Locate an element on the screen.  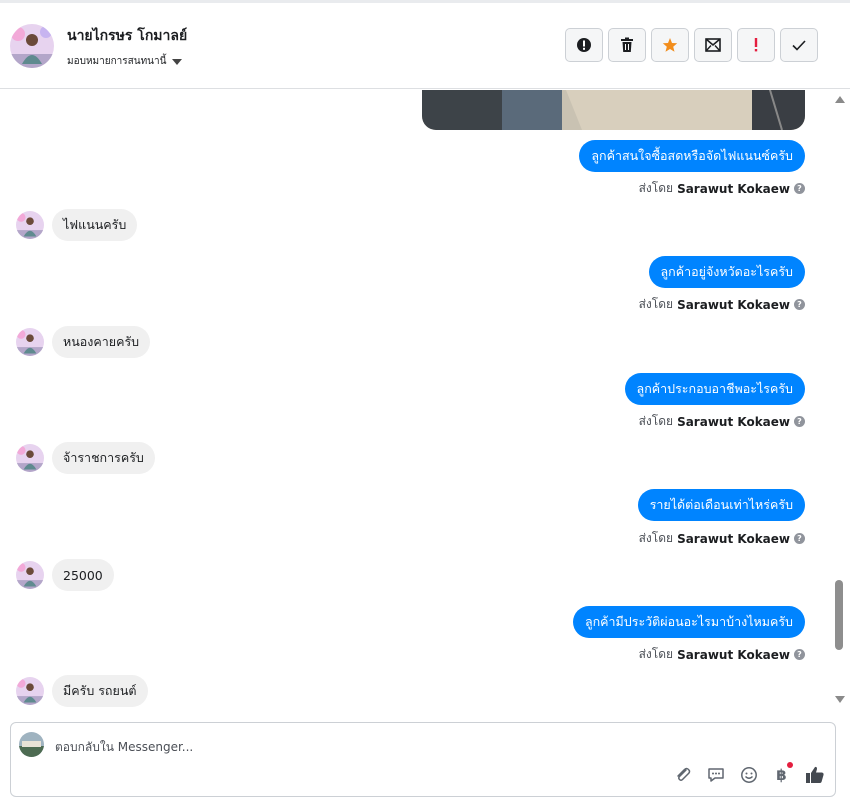
follow-up-button is located at coordinates (756, 45).